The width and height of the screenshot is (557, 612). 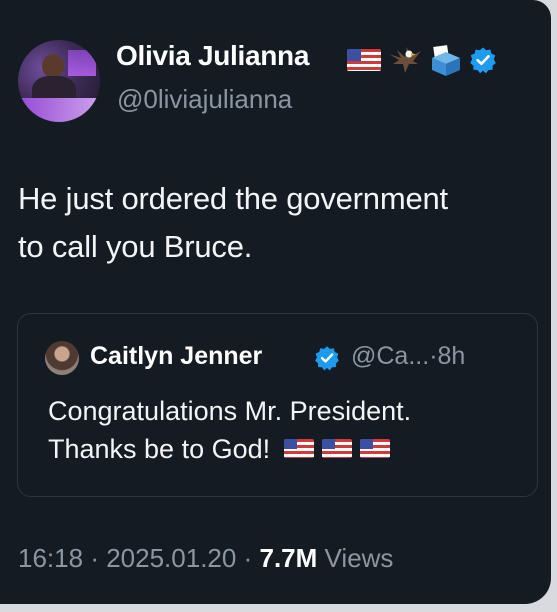 I want to click on avatar-person-head, so click(x=53, y=66).